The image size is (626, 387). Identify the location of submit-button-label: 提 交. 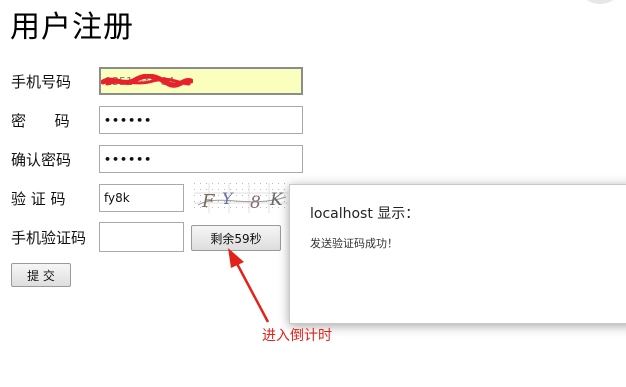
(41, 275).